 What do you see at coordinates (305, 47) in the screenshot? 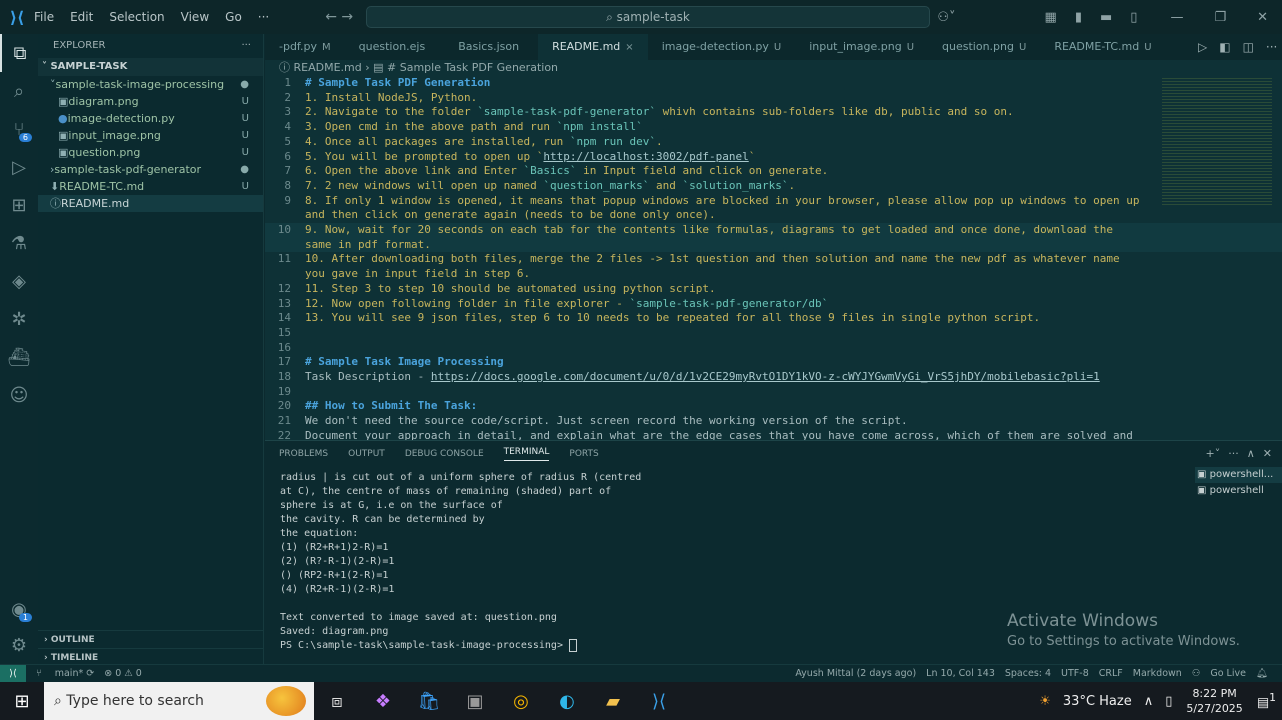
I see `tab: -pdf.py M` at bounding box center [305, 47].